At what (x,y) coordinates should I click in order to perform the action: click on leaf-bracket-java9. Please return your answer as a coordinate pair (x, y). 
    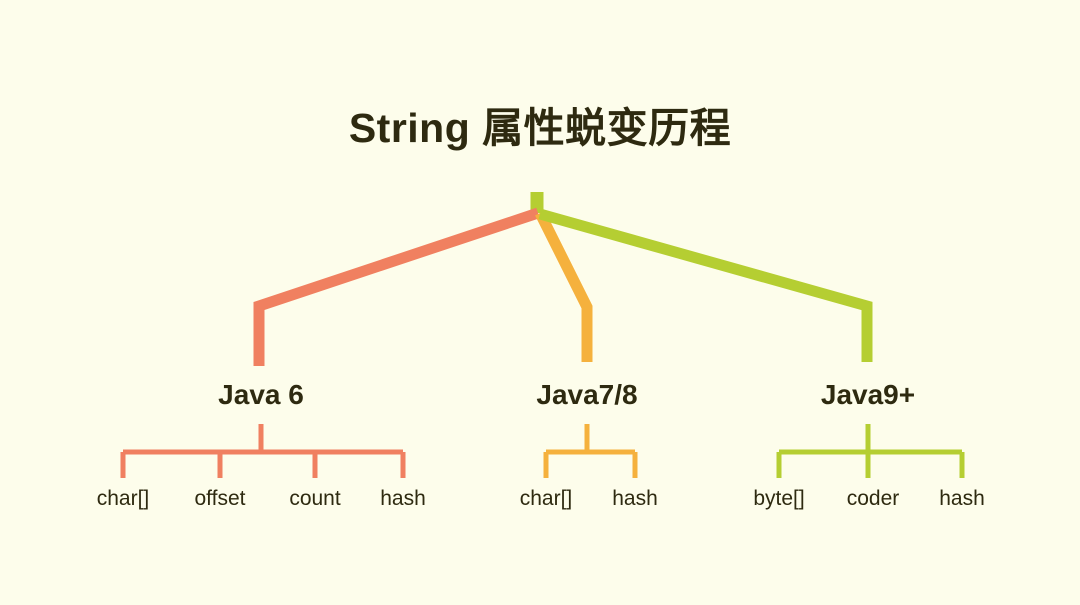
    Looking at the image, I should click on (870, 451).